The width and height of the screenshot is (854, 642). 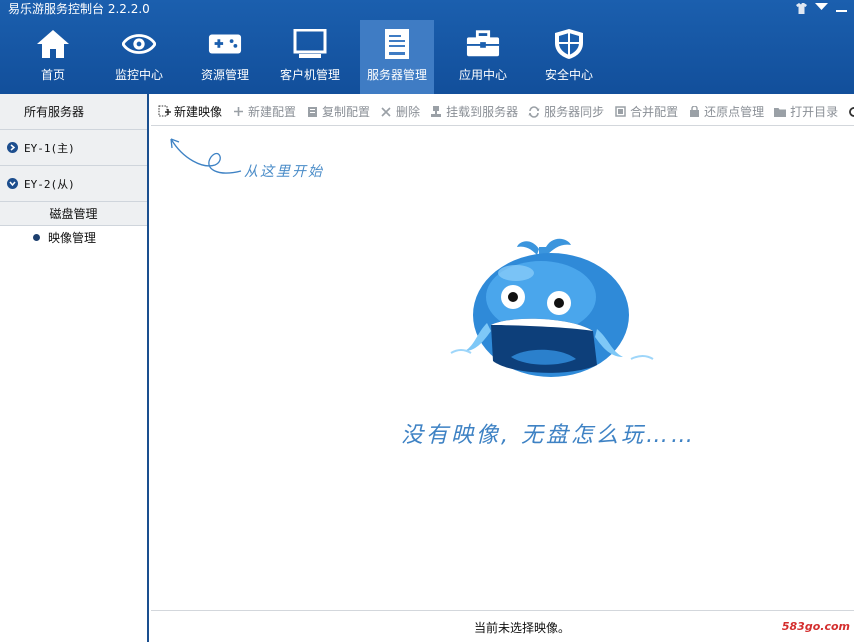 I want to click on nav-servers-label: 服务器管理, so click(x=396, y=75).